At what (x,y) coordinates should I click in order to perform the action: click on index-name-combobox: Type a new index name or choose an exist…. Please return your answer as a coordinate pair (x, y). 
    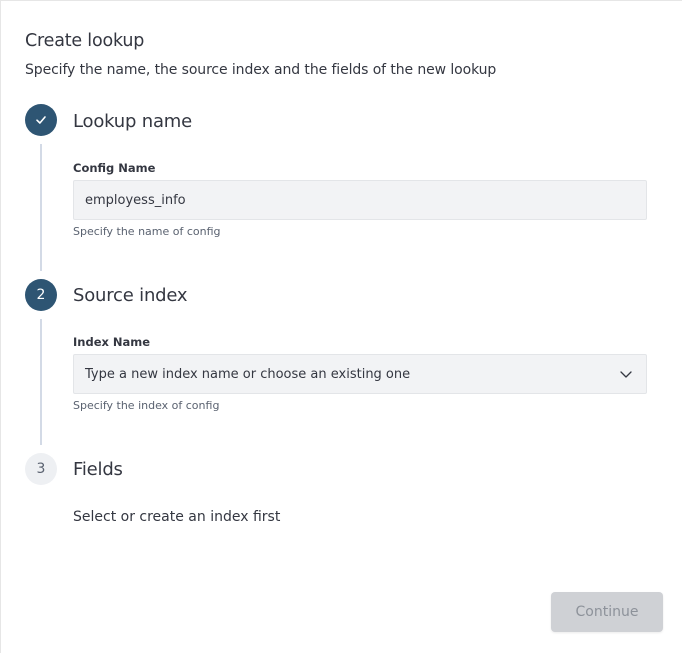
    Looking at the image, I should click on (360, 374).